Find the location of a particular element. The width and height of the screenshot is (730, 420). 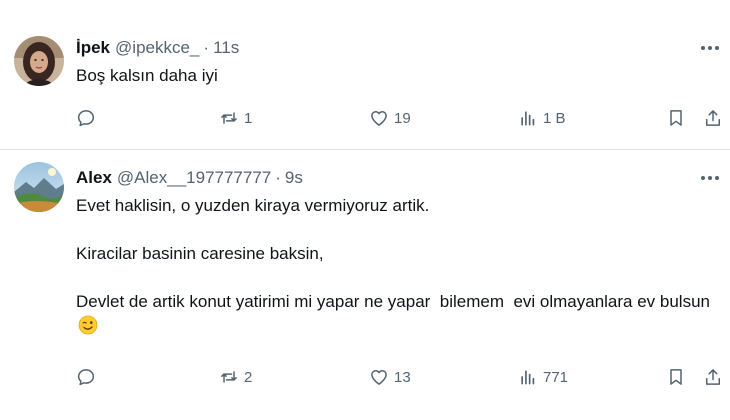

display-name: Alex is located at coordinates (94, 178).